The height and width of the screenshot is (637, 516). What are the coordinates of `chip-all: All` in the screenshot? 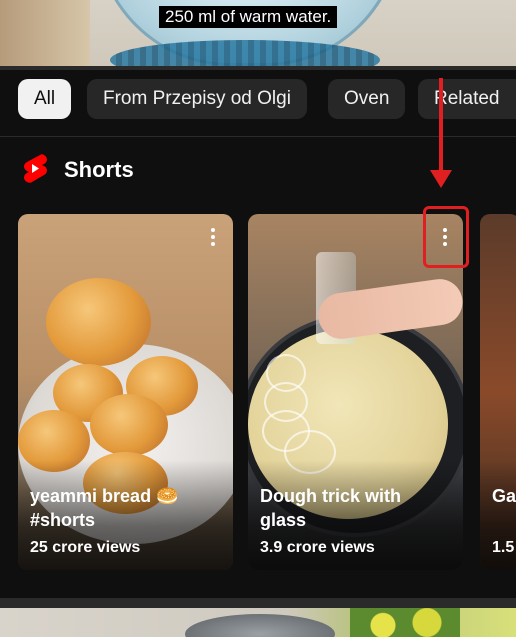 It's located at (45, 99).